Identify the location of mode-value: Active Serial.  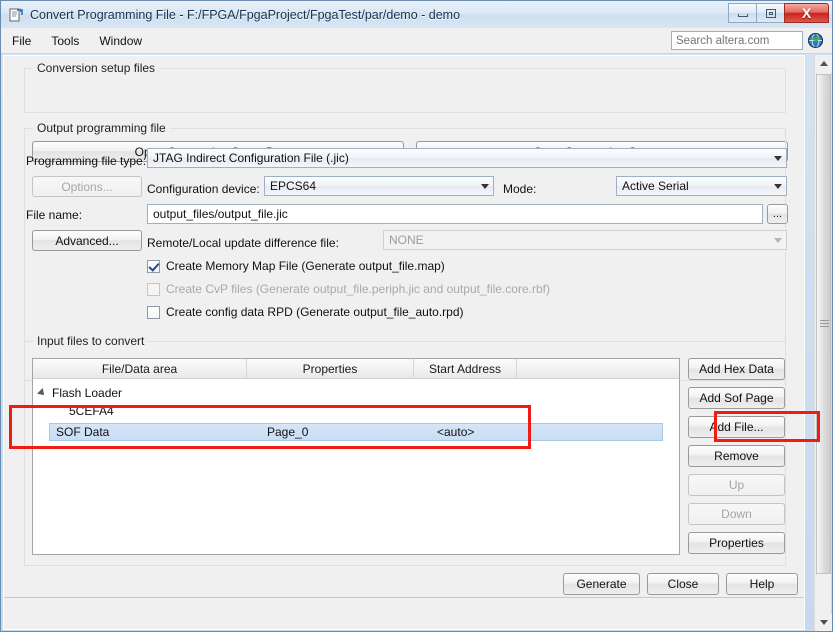
(655, 186).